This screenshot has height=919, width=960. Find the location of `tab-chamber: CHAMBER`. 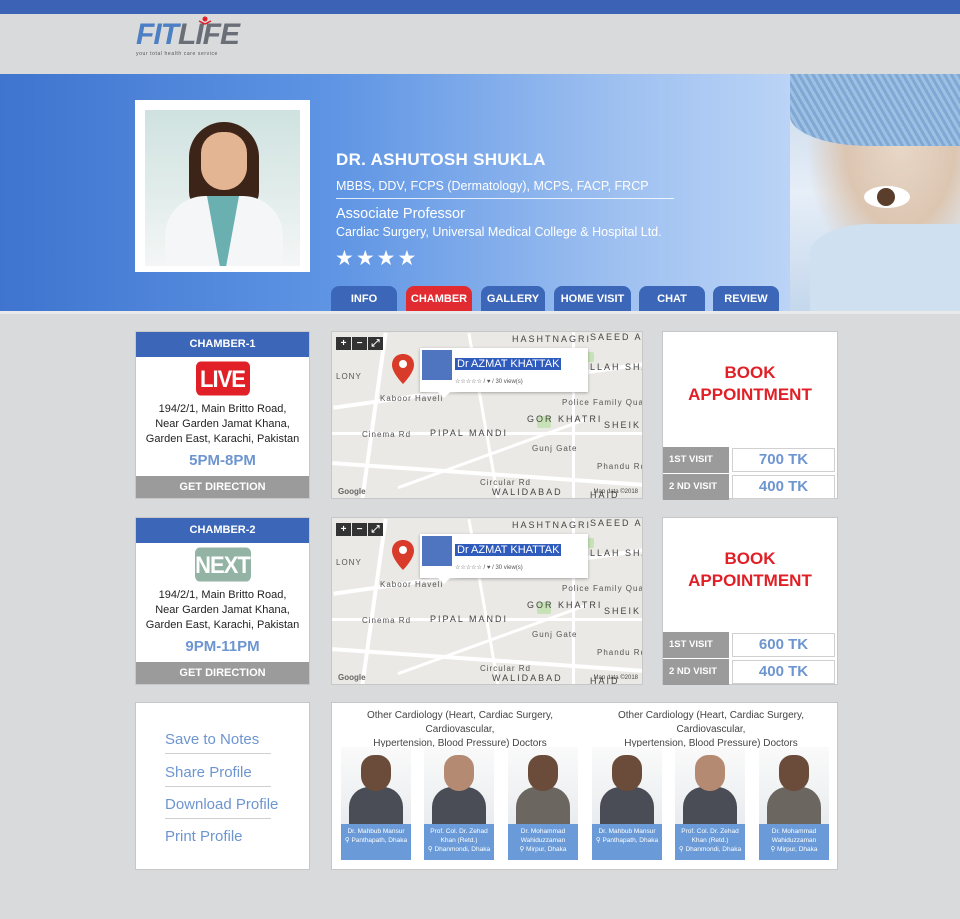

tab-chamber: CHAMBER is located at coordinates (439, 299).